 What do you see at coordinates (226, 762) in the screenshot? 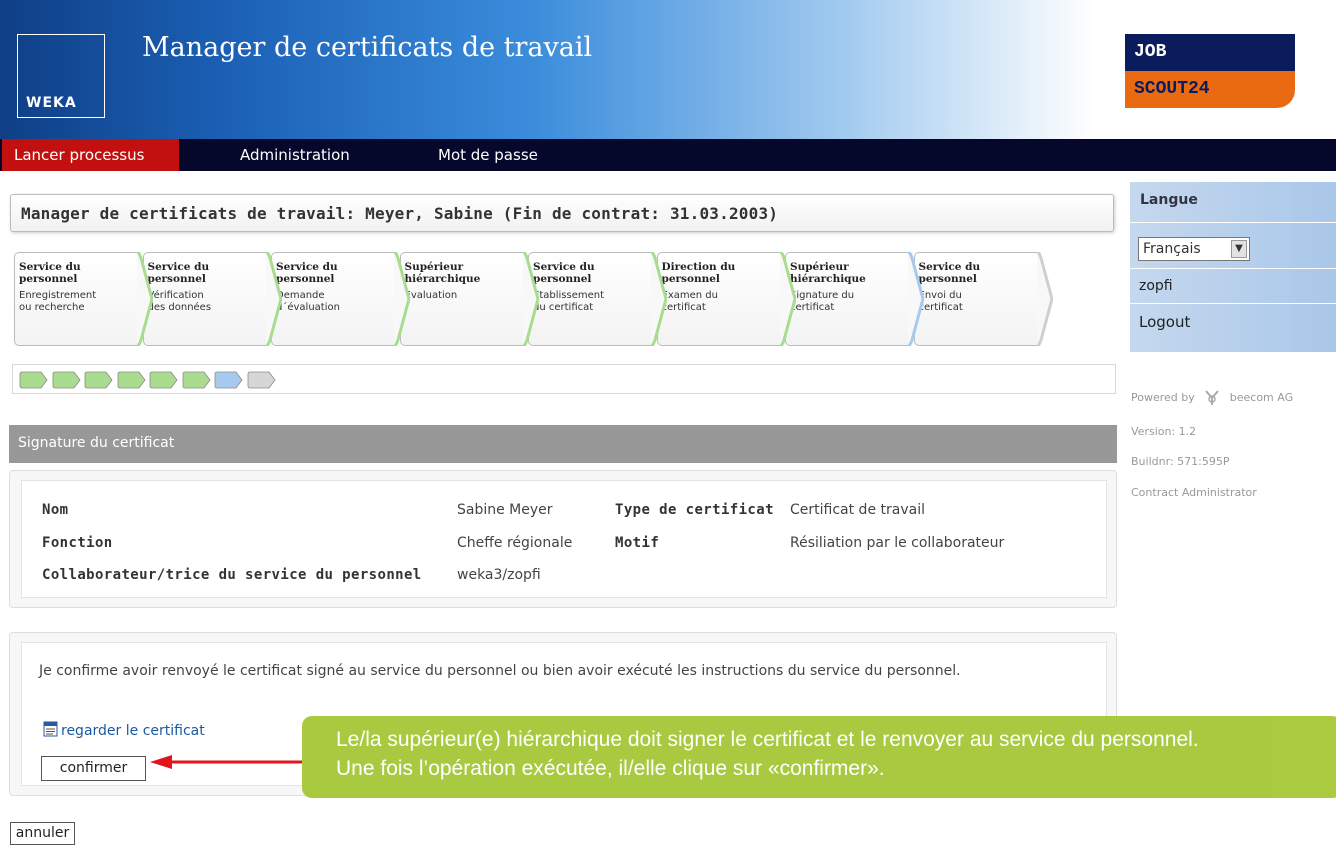
I see `annotation-arrow-icon` at bounding box center [226, 762].